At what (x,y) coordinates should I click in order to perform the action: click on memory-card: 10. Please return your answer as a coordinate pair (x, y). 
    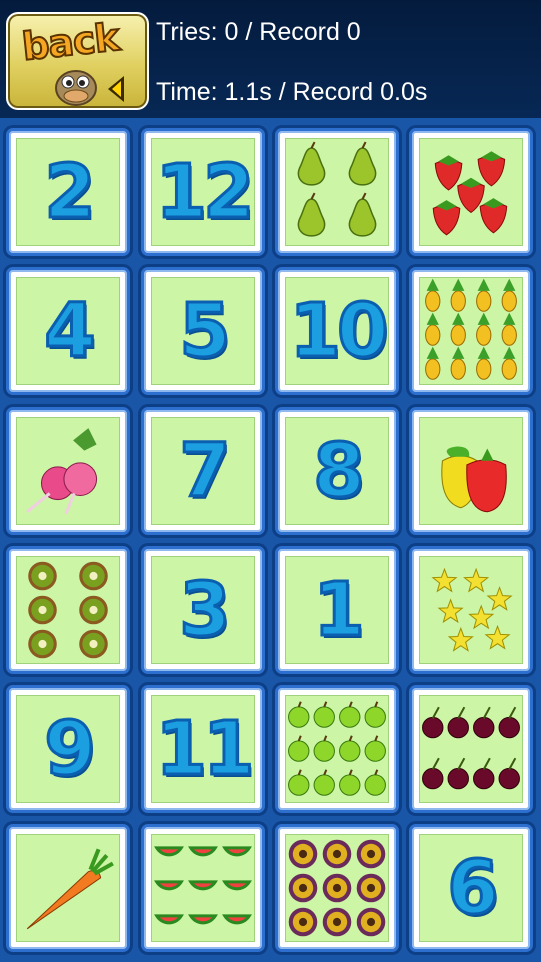
    Looking at the image, I should click on (337, 331).